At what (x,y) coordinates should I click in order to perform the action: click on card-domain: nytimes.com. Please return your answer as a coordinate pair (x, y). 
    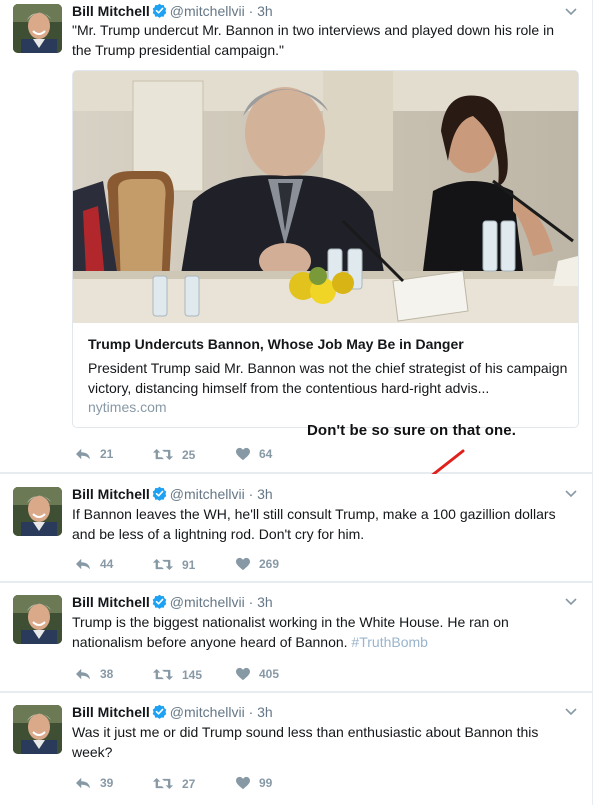
    Looking at the image, I should click on (127, 407).